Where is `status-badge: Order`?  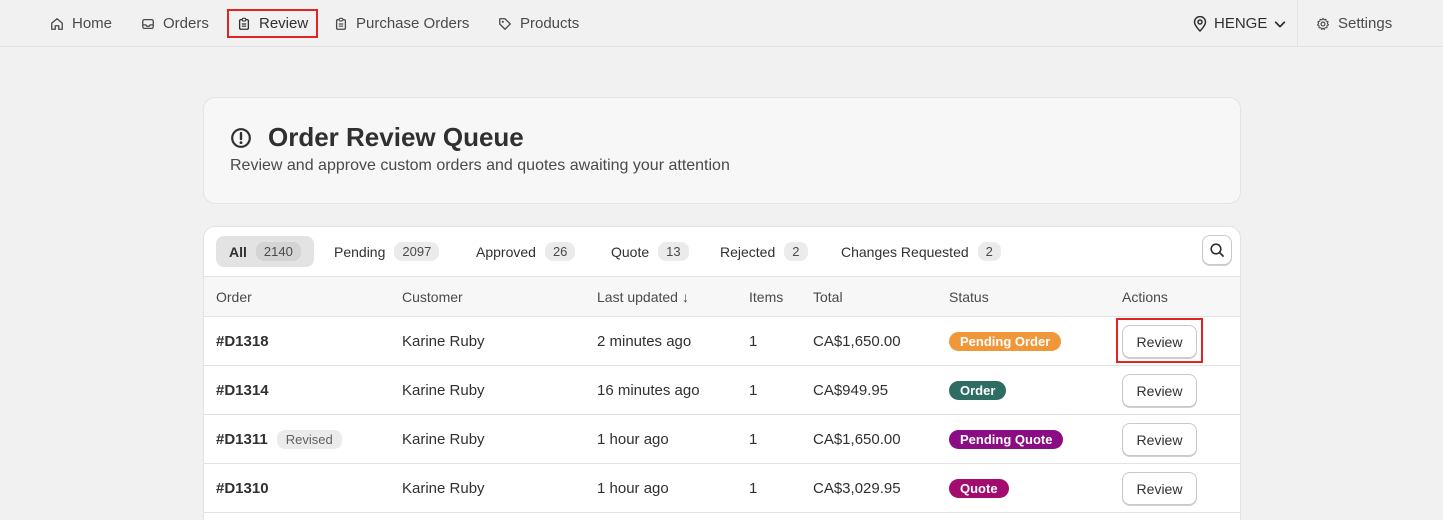
status-badge: Order is located at coordinates (978, 390).